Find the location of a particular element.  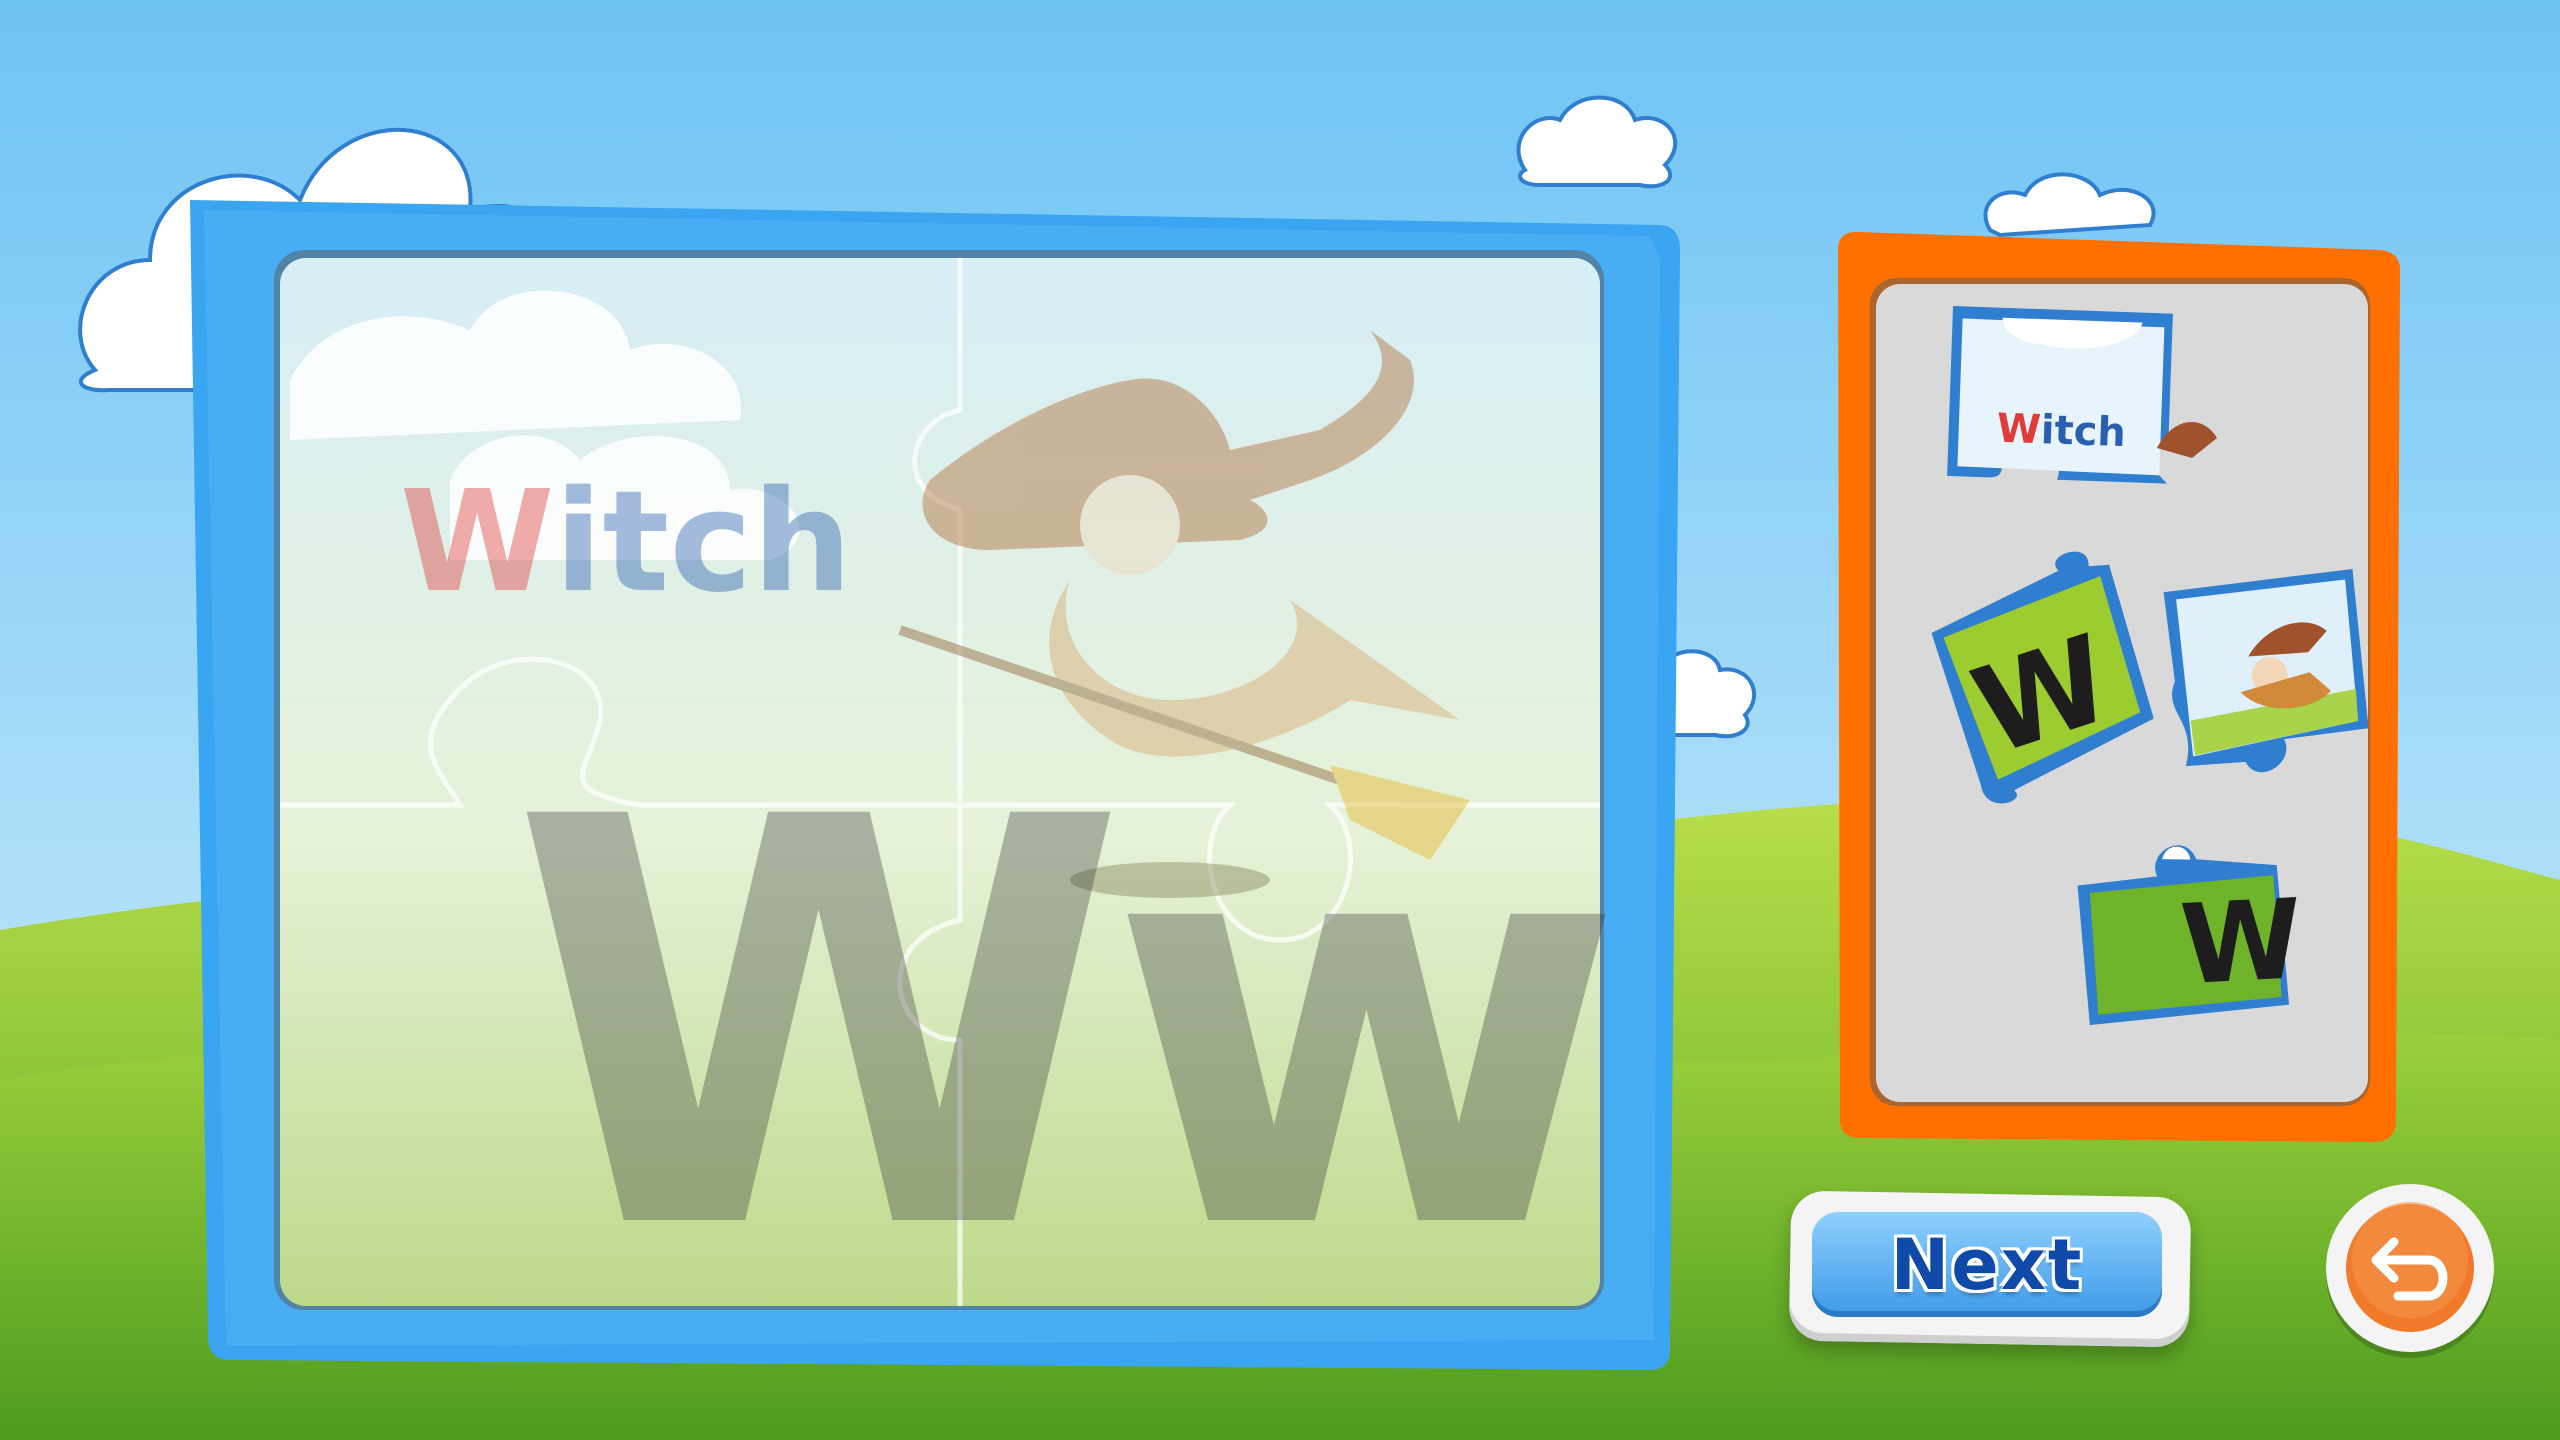

back-button is located at coordinates (2410, 1270).